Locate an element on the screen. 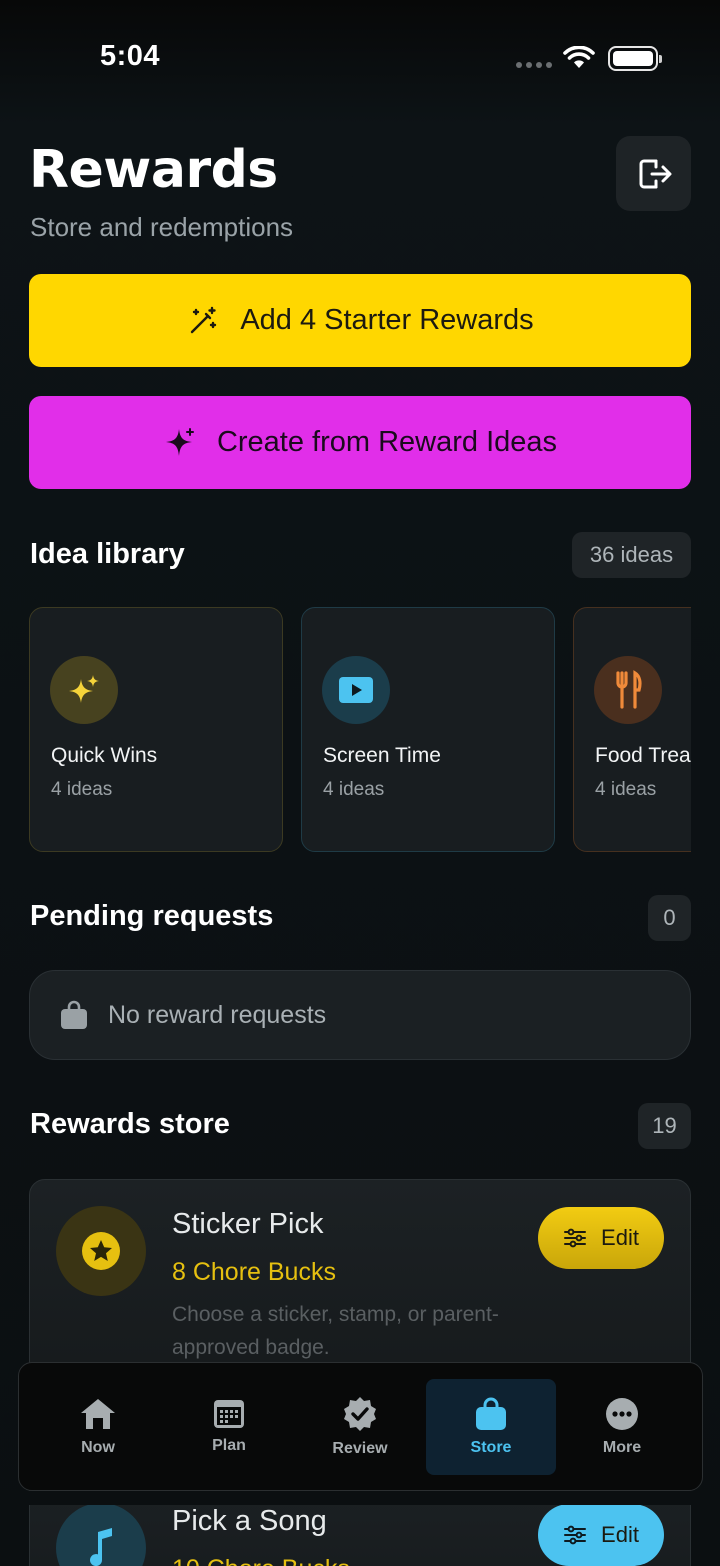 This screenshot has height=1566, width=720. magic-wand-icon is located at coordinates (204, 319).